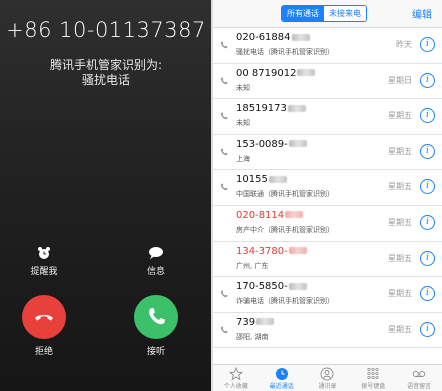 The width and height of the screenshot is (442, 391). Describe the element at coordinates (246, 322) in the screenshot. I see `call-number-text: 739` at that location.